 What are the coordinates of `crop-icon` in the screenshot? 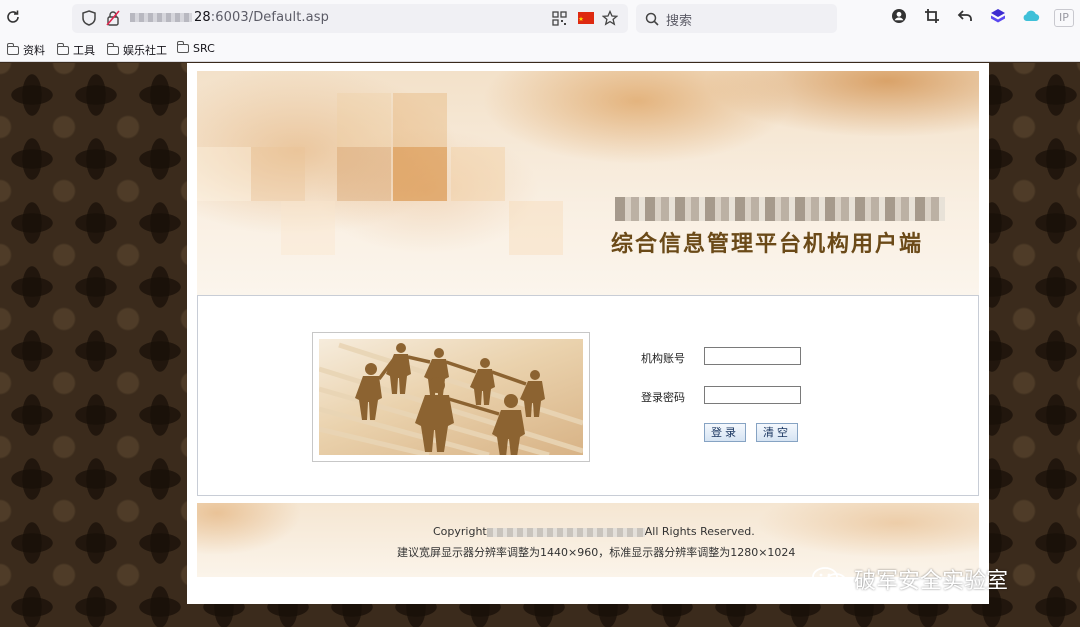 It's located at (932, 19).